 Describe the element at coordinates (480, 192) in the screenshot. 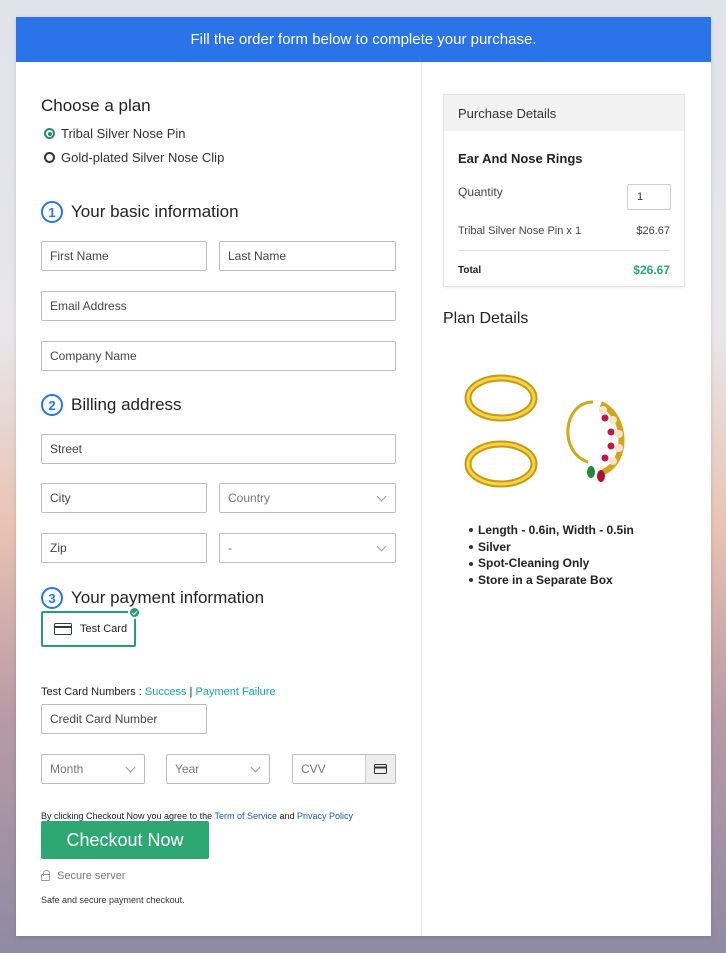

I see `quantity-label: Quantity` at that location.